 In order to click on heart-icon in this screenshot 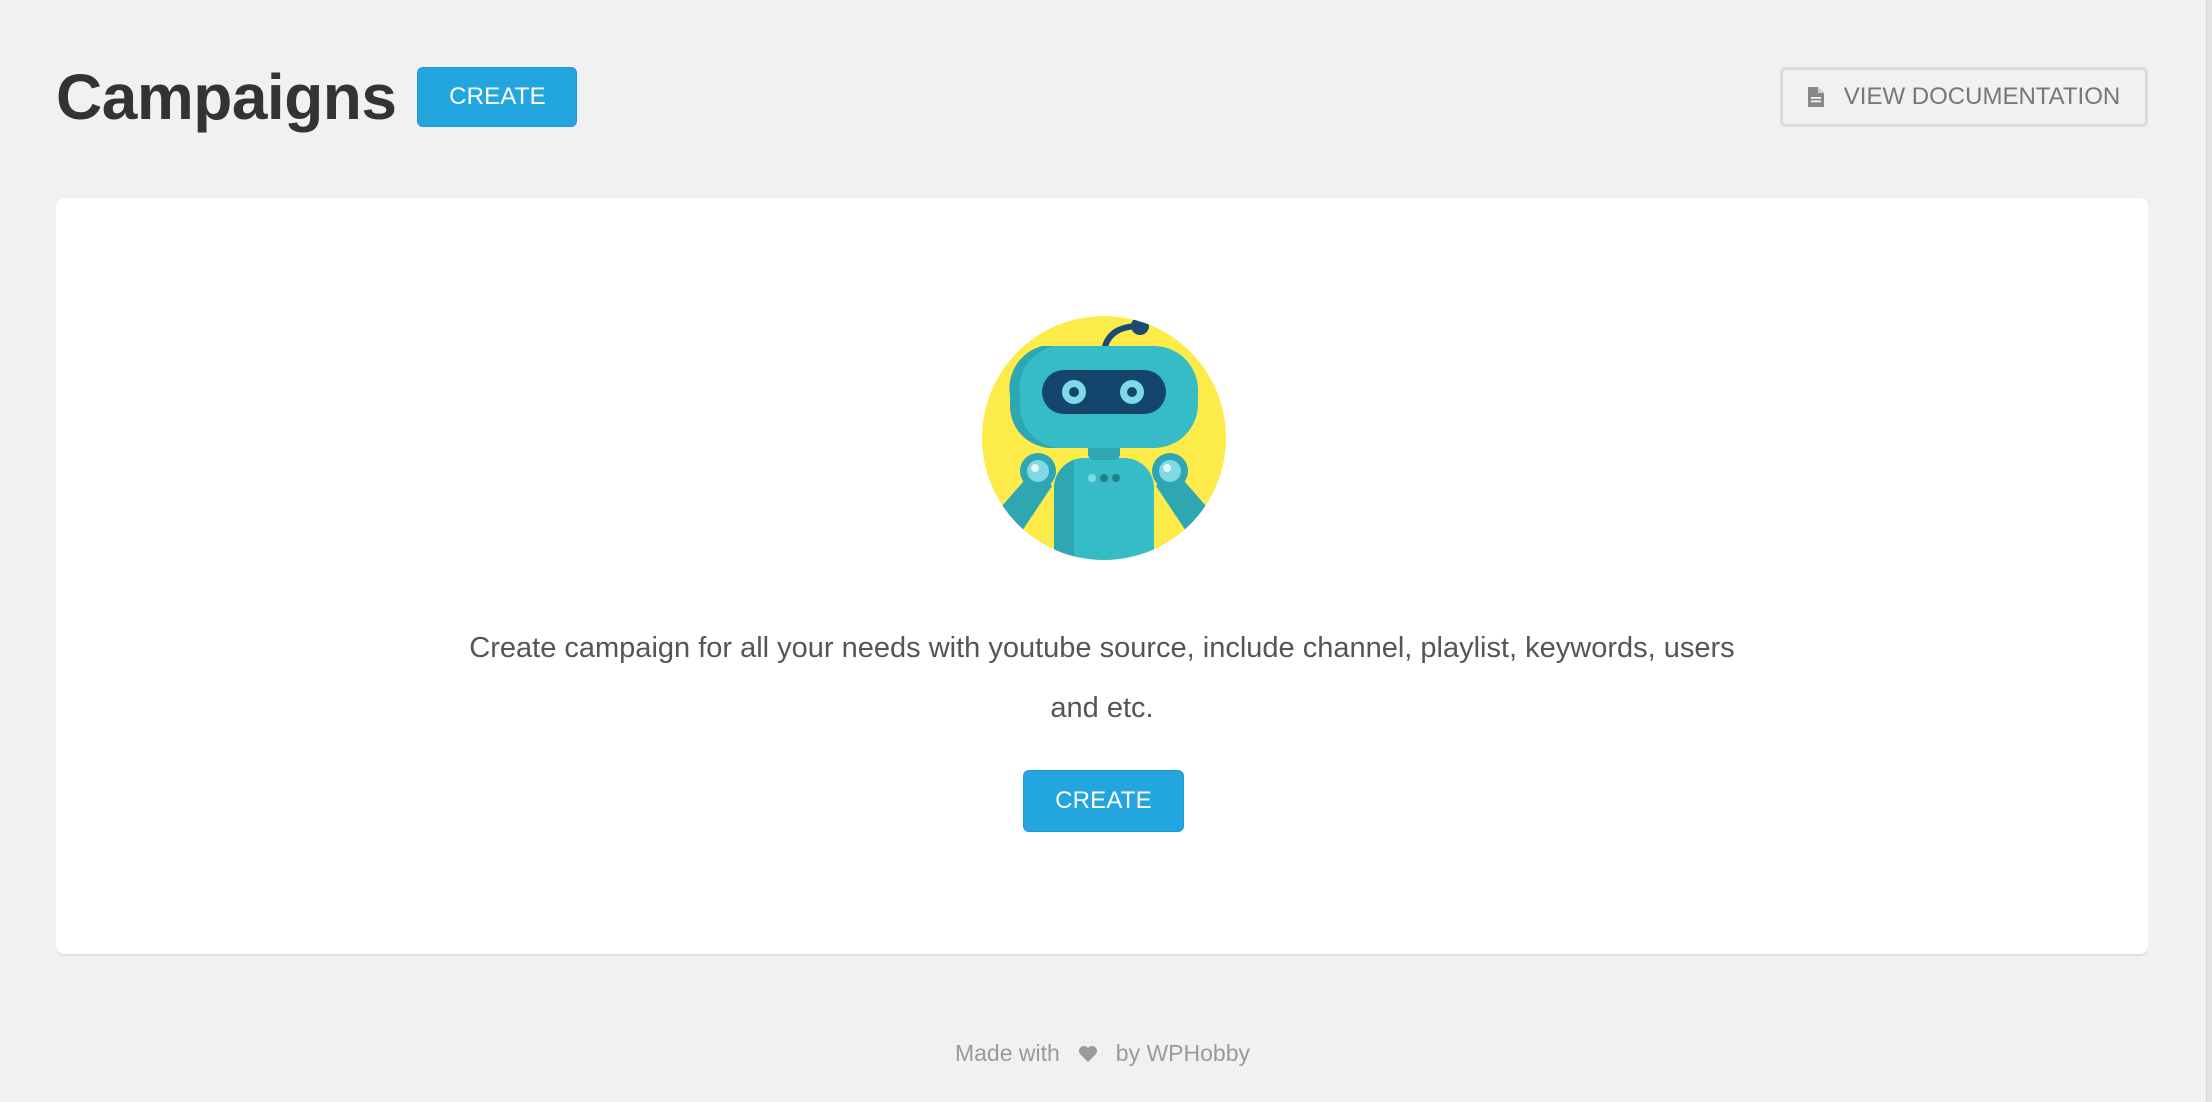, I will do `click(1088, 1054)`.